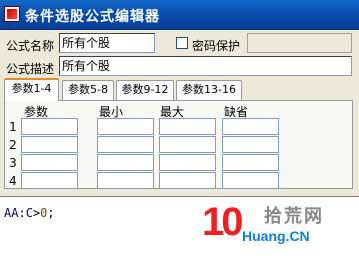  Describe the element at coordinates (216, 46) in the screenshot. I see `password-protect-label: 密码保护` at that location.